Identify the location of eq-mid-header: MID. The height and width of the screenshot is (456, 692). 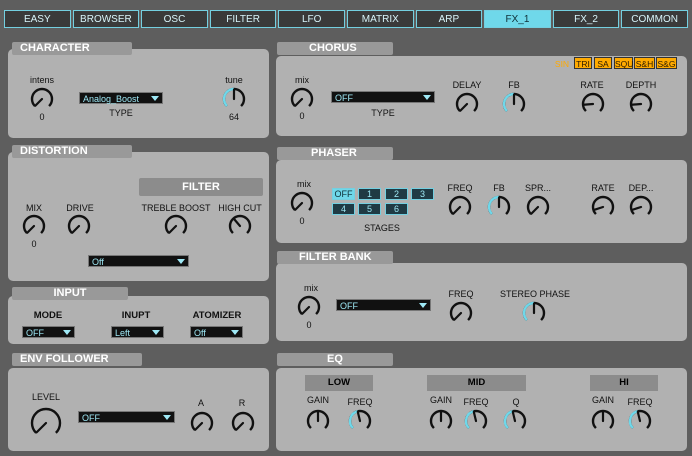
(476, 383).